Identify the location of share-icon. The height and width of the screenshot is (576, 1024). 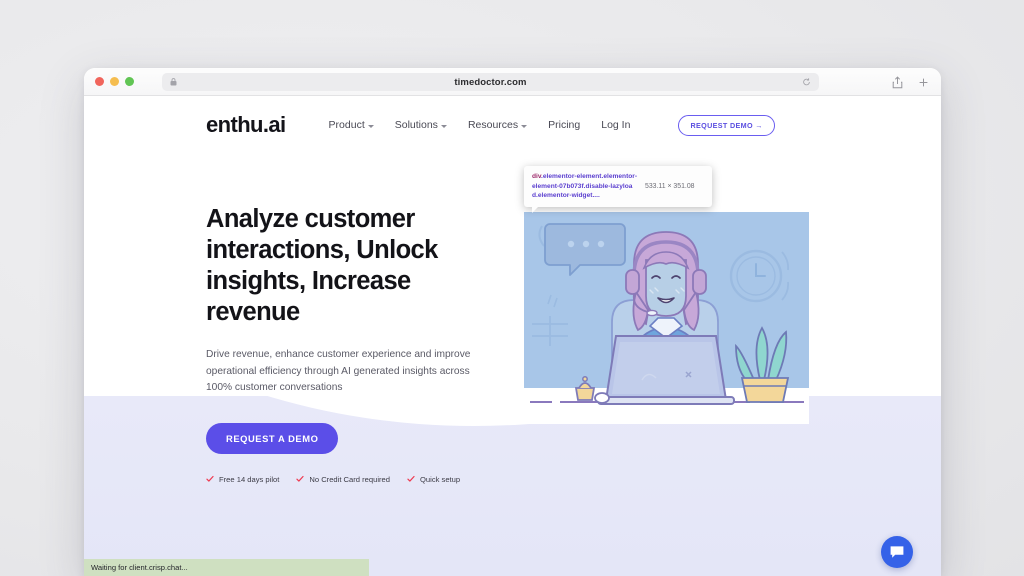
(897, 82).